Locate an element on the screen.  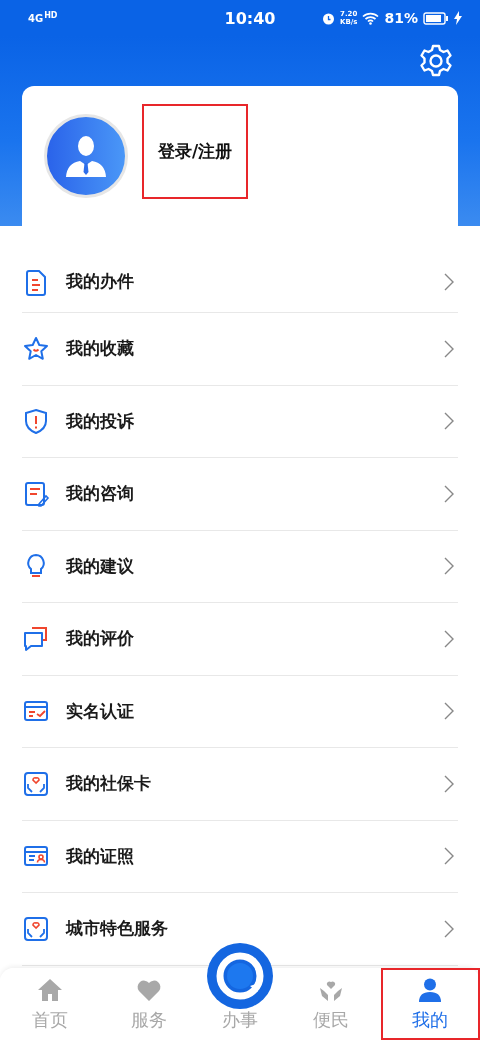
menu-label: 城市特色服务 is located at coordinates (117, 929).